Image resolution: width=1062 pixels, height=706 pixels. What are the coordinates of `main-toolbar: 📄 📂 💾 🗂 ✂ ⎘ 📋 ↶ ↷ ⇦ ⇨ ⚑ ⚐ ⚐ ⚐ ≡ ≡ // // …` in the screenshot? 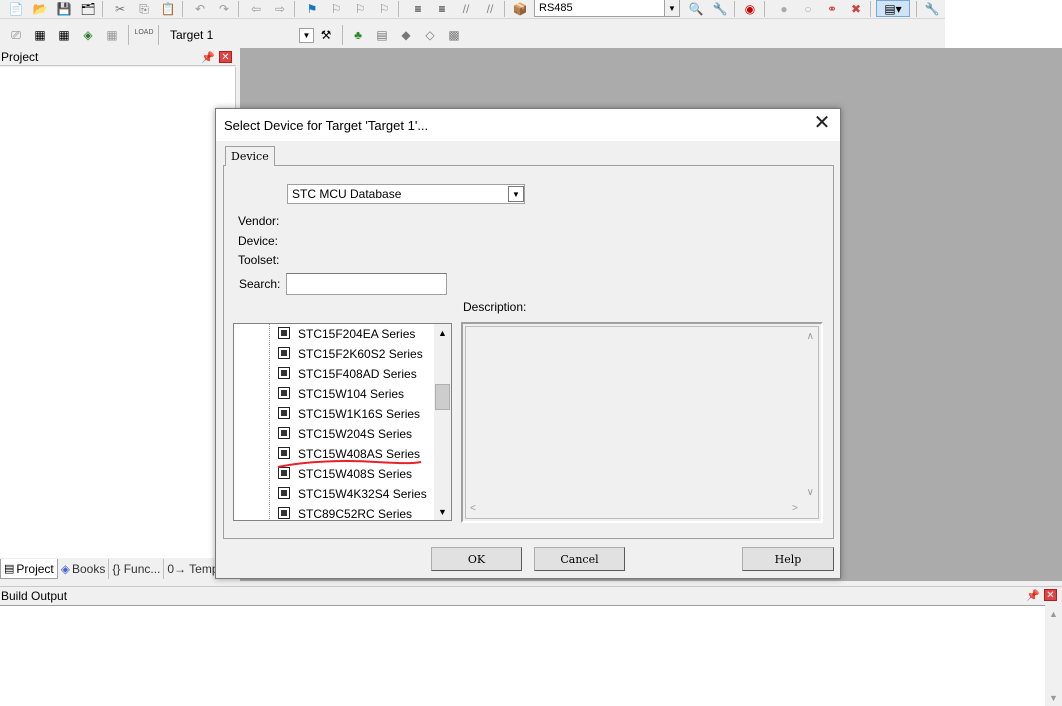 It's located at (472, 9).